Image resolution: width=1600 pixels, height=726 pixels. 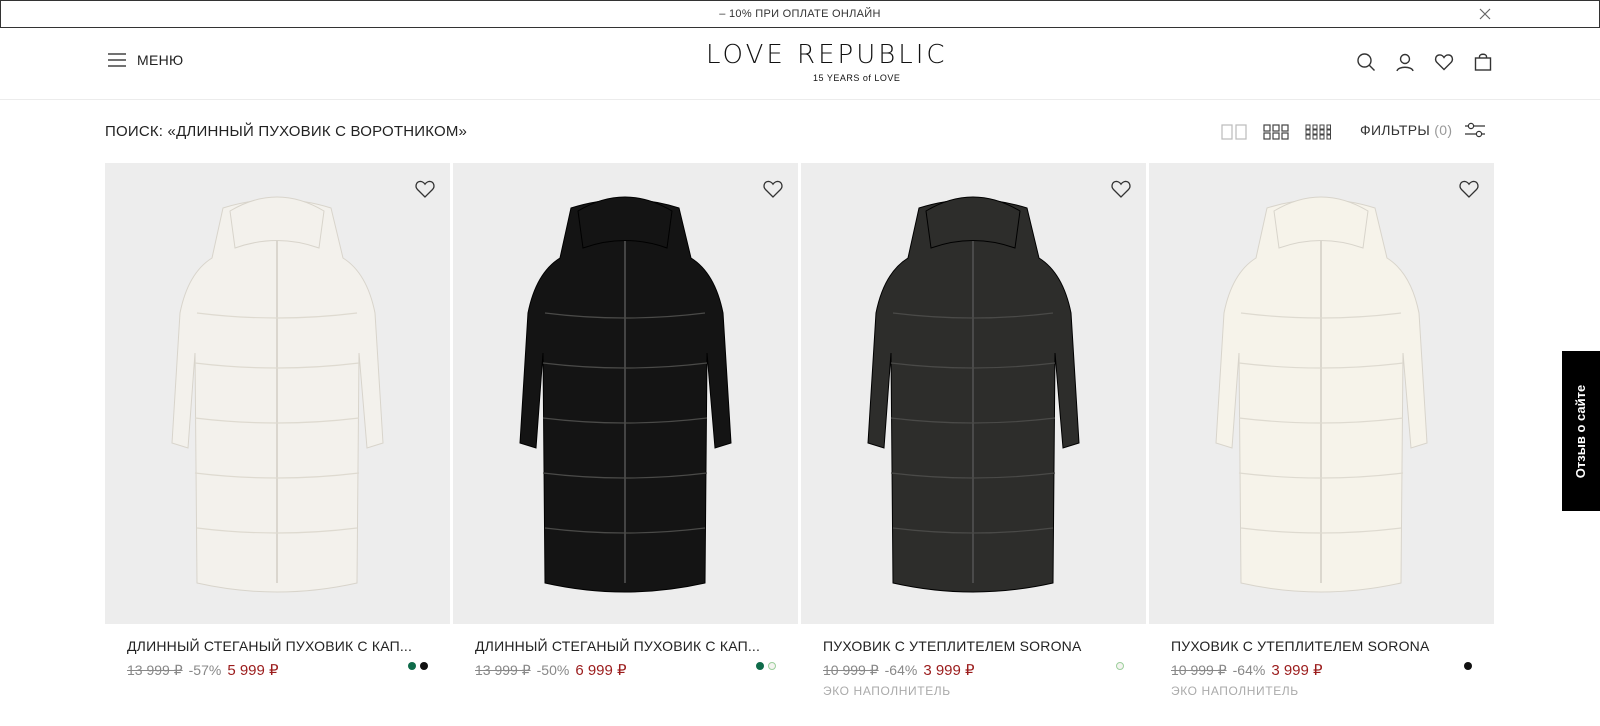 What do you see at coordinates (288, 670) in the screenshot?
I see `price-row: 13 999 ₽ -57% 5 999 ₽` at bounding box center [288, 670].